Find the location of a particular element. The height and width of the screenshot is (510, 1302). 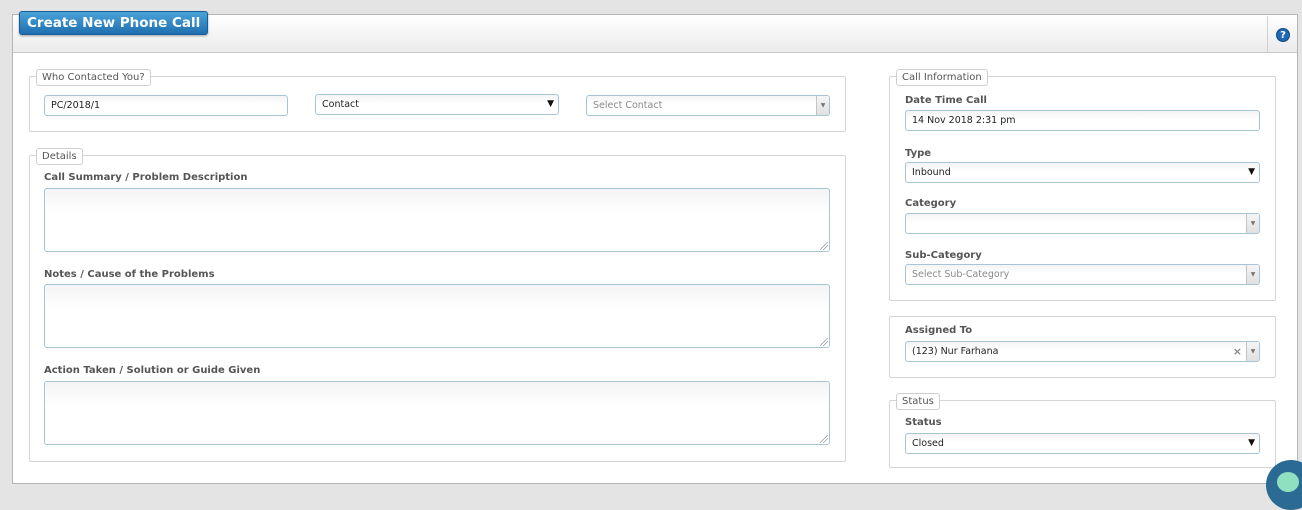

notes-textarea is located at coordinates (437, 316).